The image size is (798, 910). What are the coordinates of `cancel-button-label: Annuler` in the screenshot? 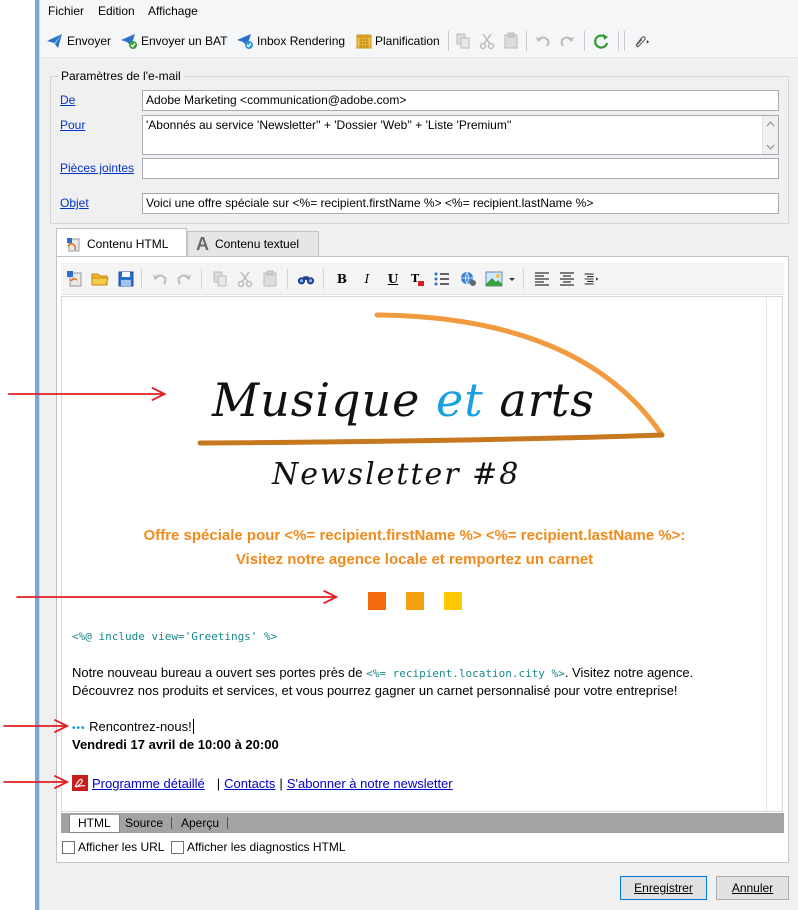 It's located at (752, 888).